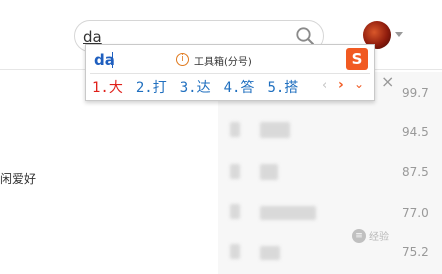  Describe the element at coordinates (282, 87) in the screenshot. I see `ime-candidate: 5.搭` at that location.